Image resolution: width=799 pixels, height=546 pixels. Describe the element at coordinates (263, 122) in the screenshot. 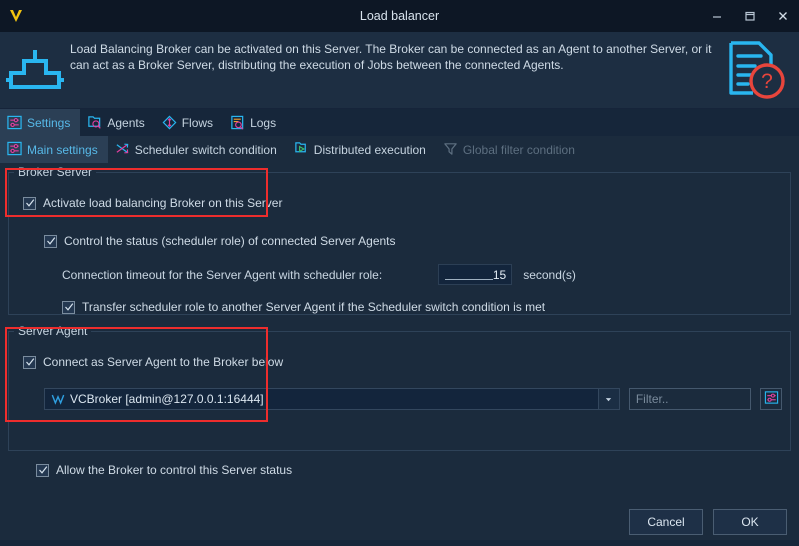

I see `tab-logs-label: Logs` at that location.